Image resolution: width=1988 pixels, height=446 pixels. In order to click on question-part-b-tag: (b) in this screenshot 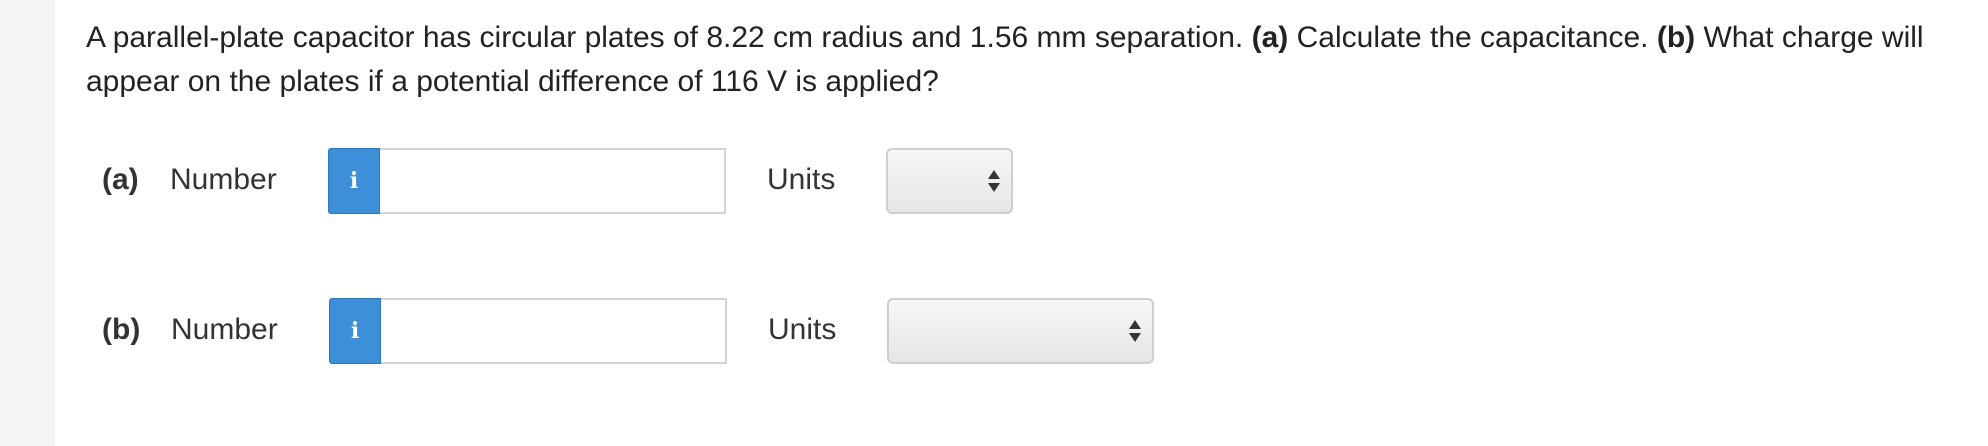, I will do `click(1676, 37)`.